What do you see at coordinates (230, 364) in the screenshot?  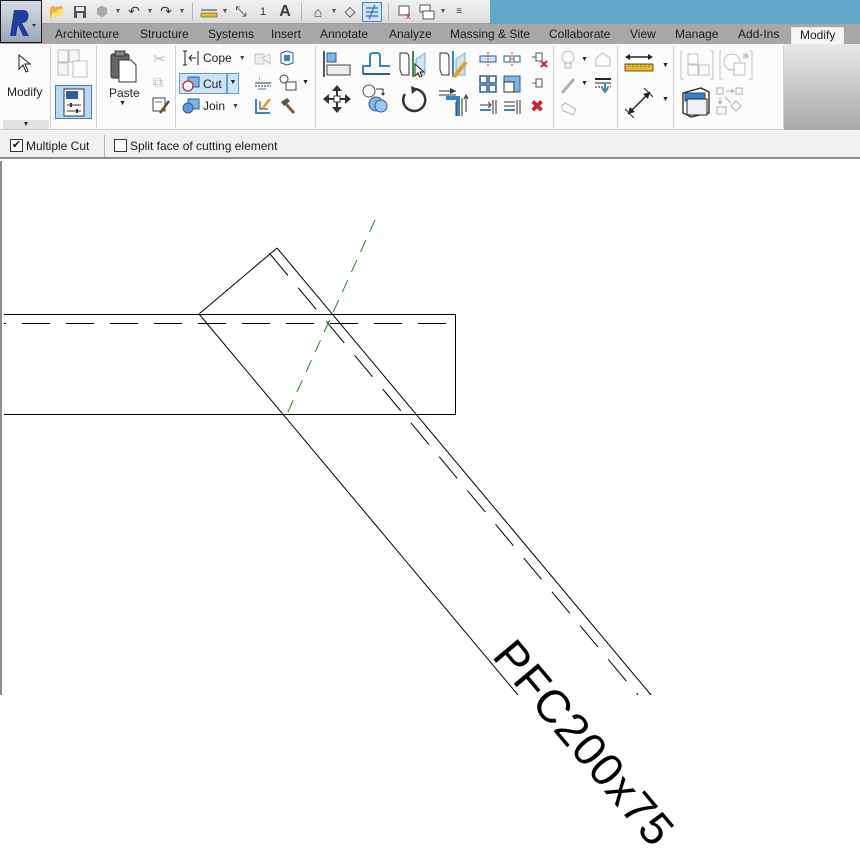 I see `horizontal-beam` at bounding box center [230, 364].